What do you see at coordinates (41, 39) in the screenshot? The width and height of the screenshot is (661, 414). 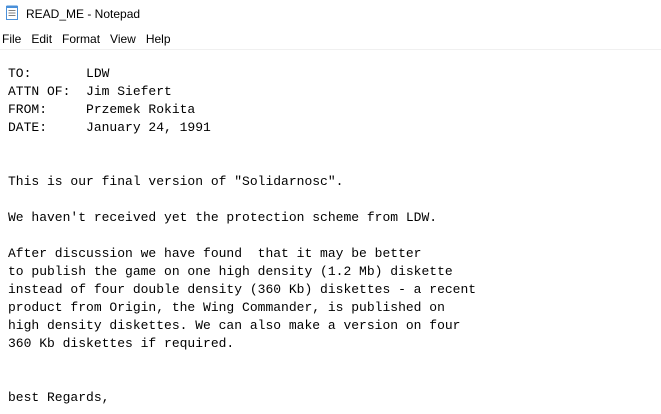 I see `menu-edit: Edit` at bounding box center [41, 39].